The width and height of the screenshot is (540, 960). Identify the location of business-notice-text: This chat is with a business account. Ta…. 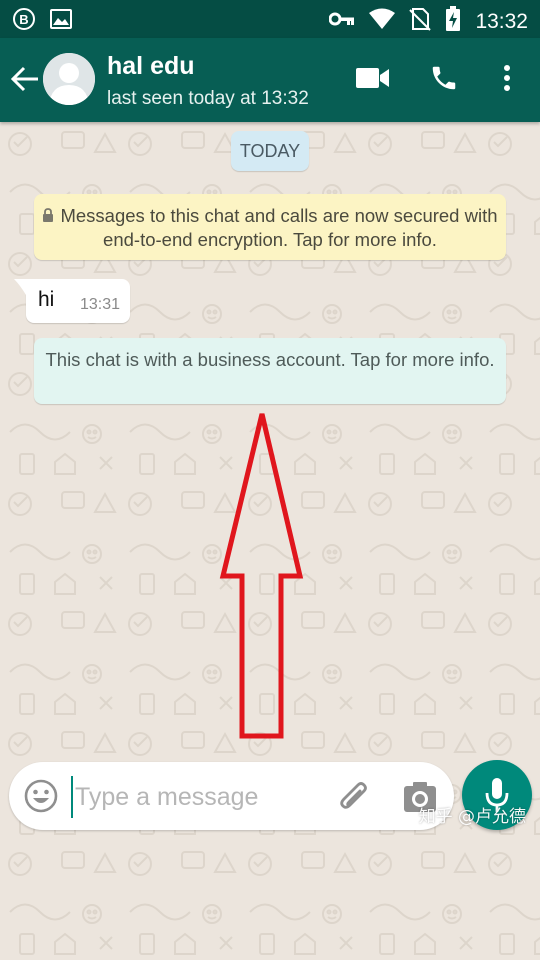
(270, 359).